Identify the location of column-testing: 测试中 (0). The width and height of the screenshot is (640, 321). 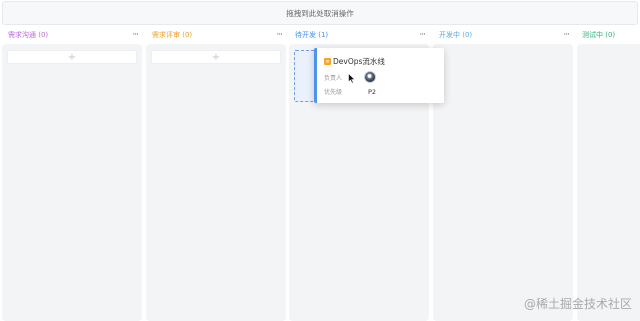
(608, 174).